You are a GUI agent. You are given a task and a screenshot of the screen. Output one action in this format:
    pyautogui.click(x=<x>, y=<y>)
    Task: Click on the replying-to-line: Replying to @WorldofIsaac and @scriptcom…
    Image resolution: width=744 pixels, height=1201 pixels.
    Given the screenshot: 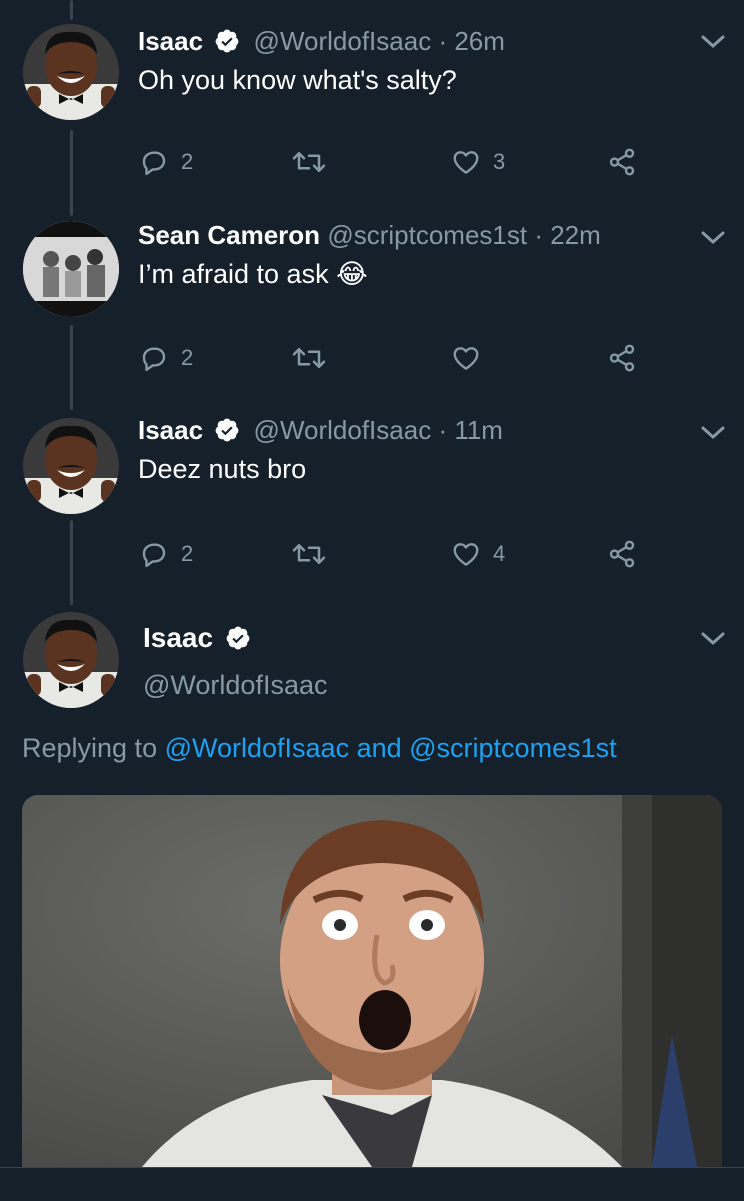 What is the action you would take?
    pyautogui.click(x=319, y=748)
    